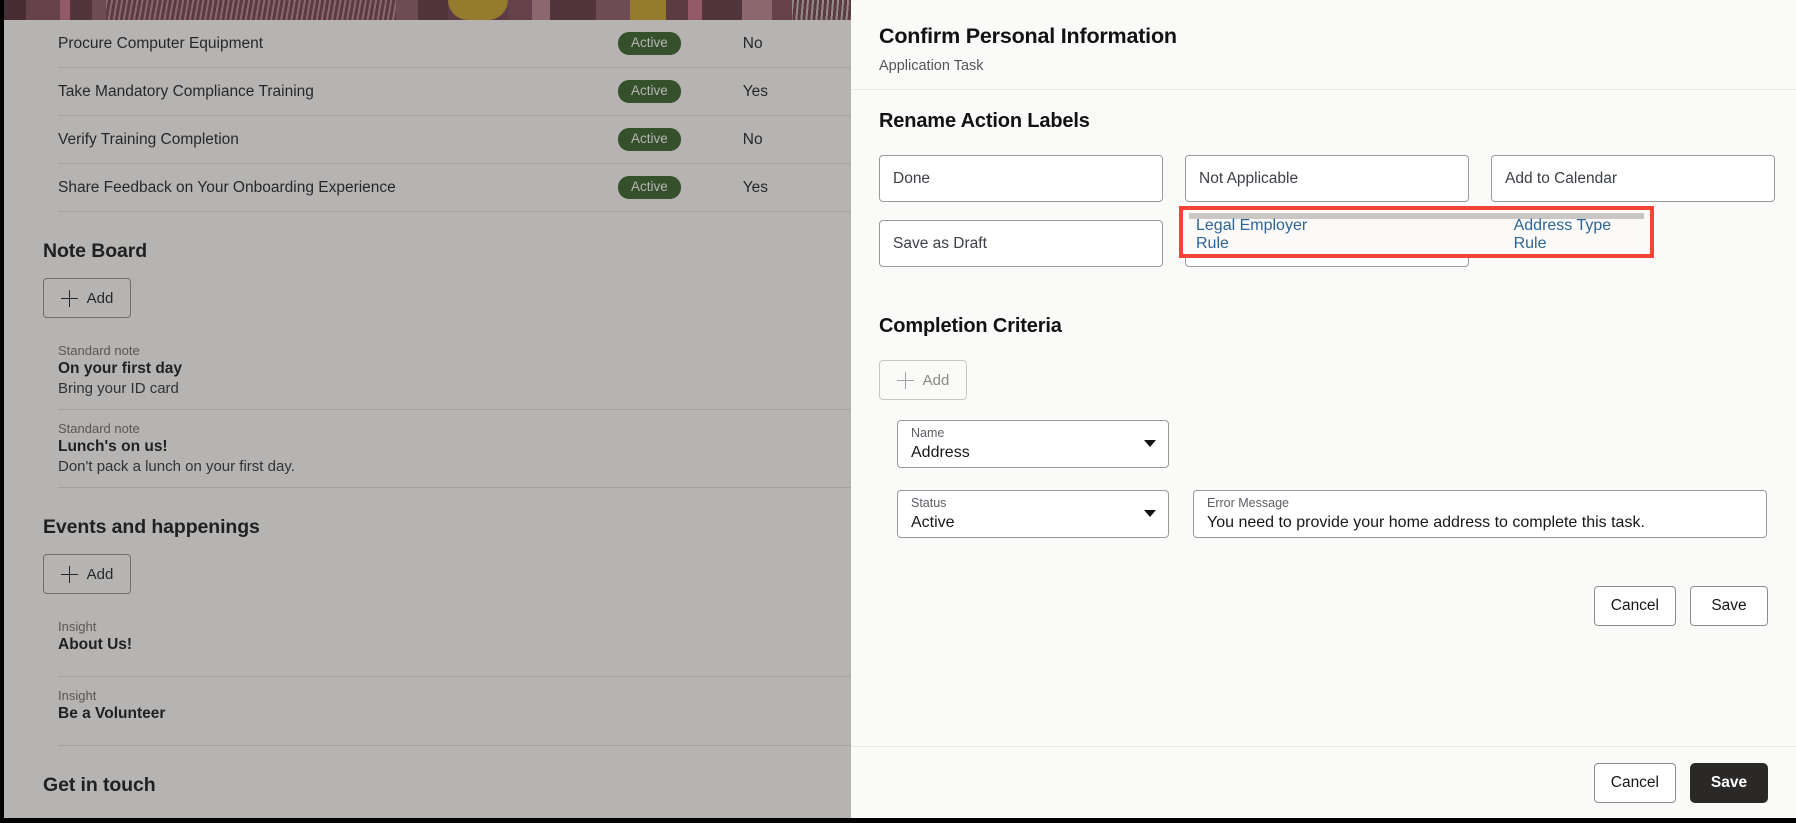 Image resolution: width=1796 pixels, height=823 pixels. What do you see at coordinates (118, 388) in the screenshot?
I see `note-subtitle: Bring your ID card` at bounding box center [118, 388].